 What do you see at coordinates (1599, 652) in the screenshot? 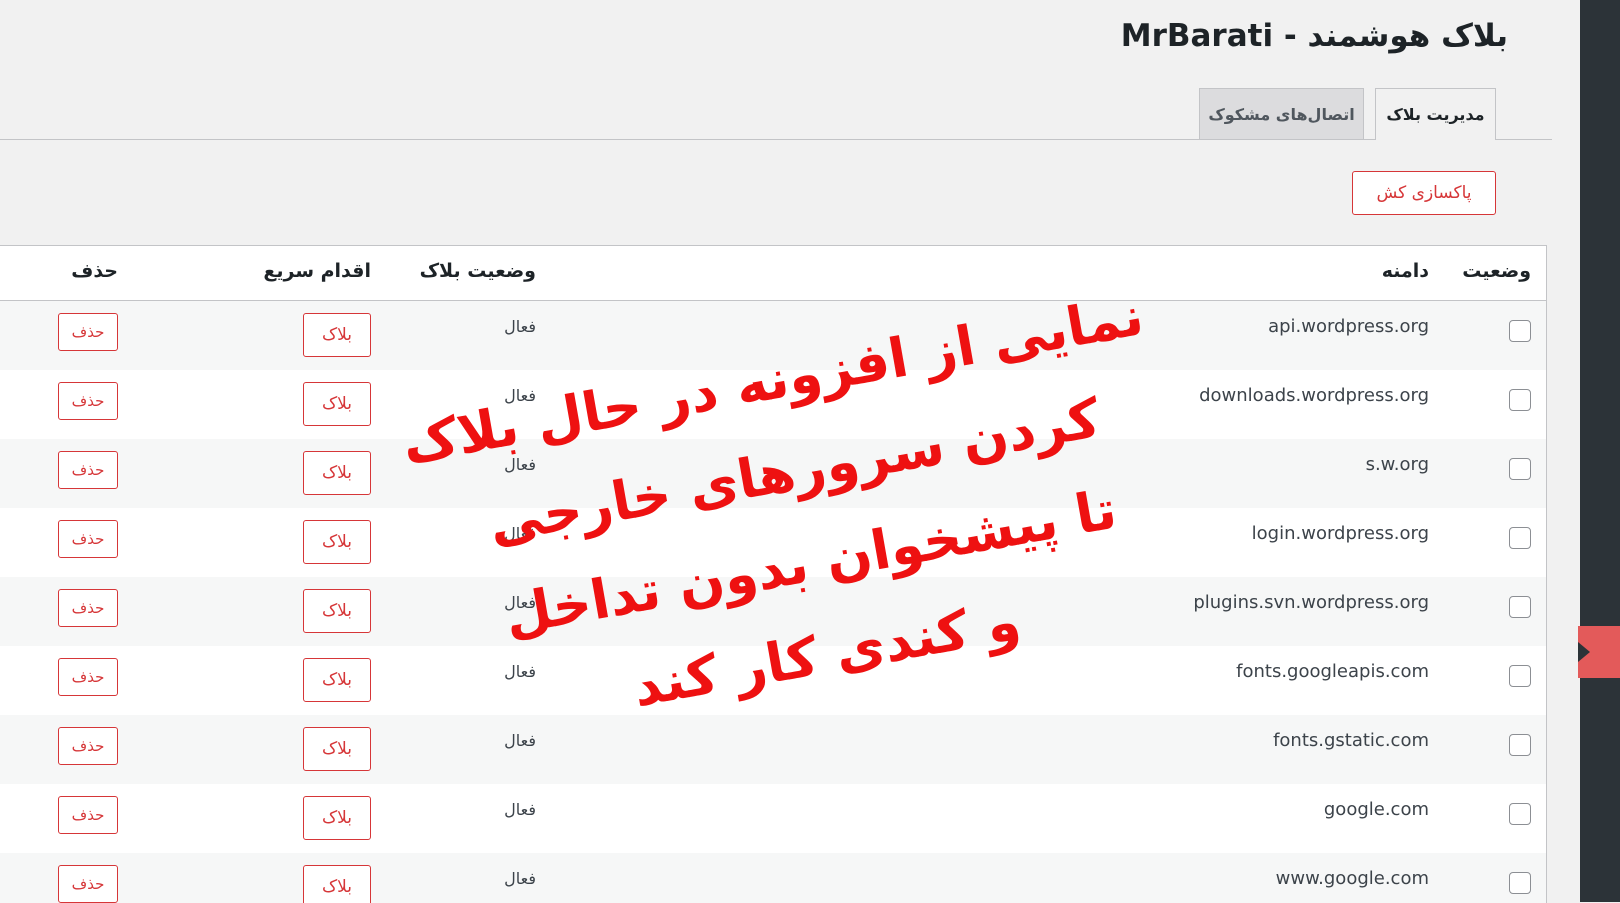
I see `side-toggle-tab` at bounding box center [1599, 652].